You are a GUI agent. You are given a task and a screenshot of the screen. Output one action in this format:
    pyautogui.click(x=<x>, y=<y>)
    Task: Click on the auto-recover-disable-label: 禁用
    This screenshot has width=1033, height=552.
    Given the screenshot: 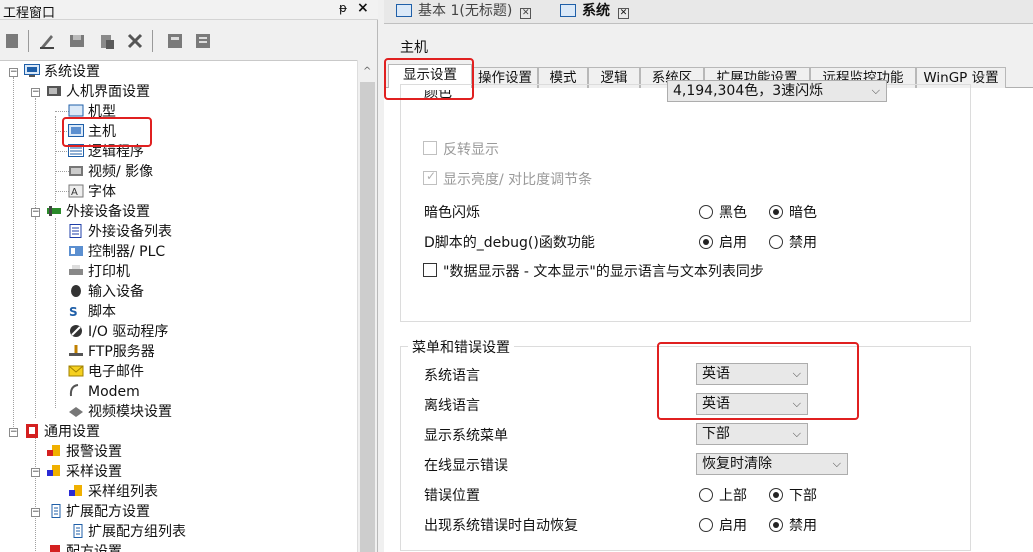 What is the action you would take?
    pyautogui.click(x=803, y=526)
    